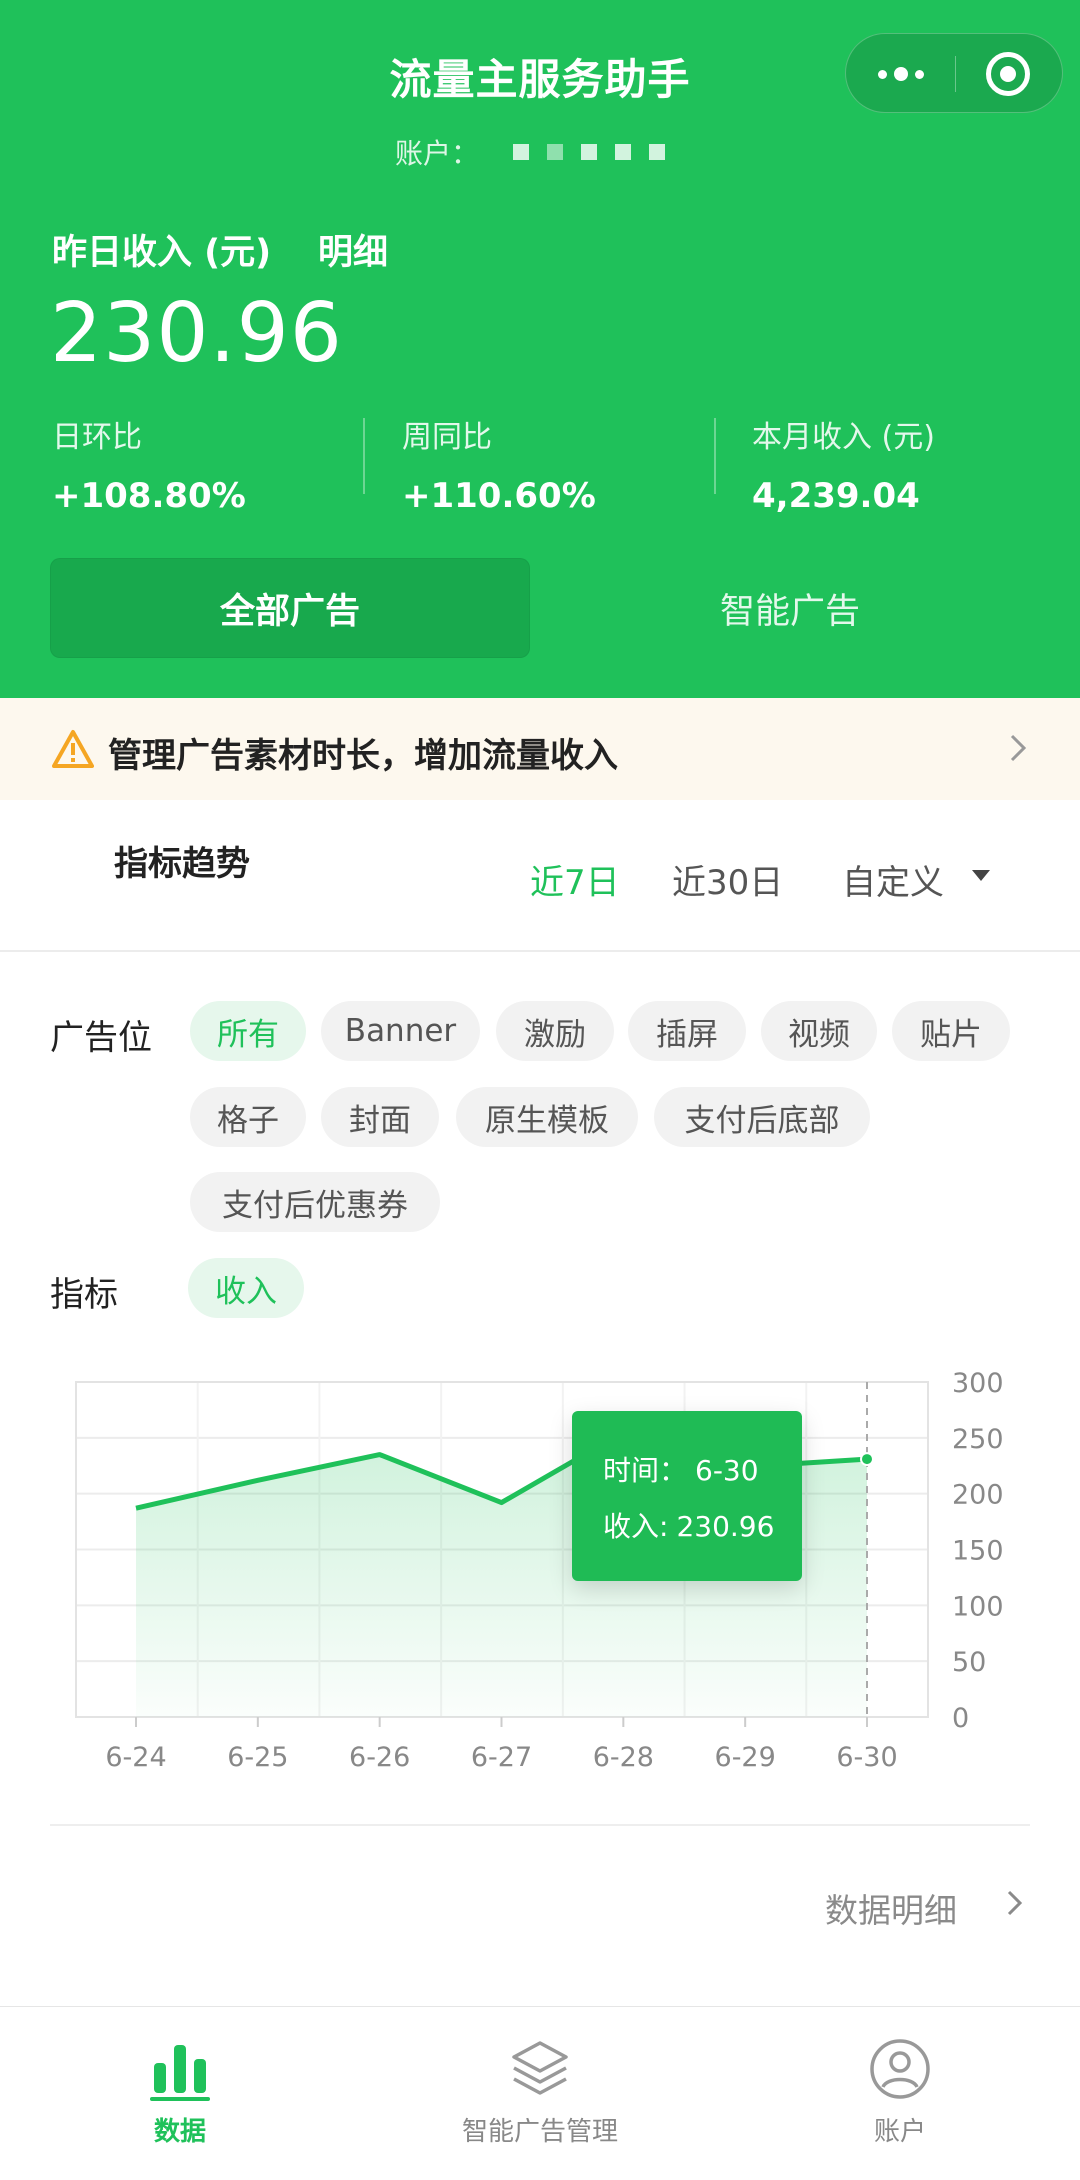 Image resolution: width=1080 pixels, height=2180 pixels. What do you see at coordinates (893, 879) in the screenshot?
I see `range-custom: 自定义` at bounding box center [893, 879].